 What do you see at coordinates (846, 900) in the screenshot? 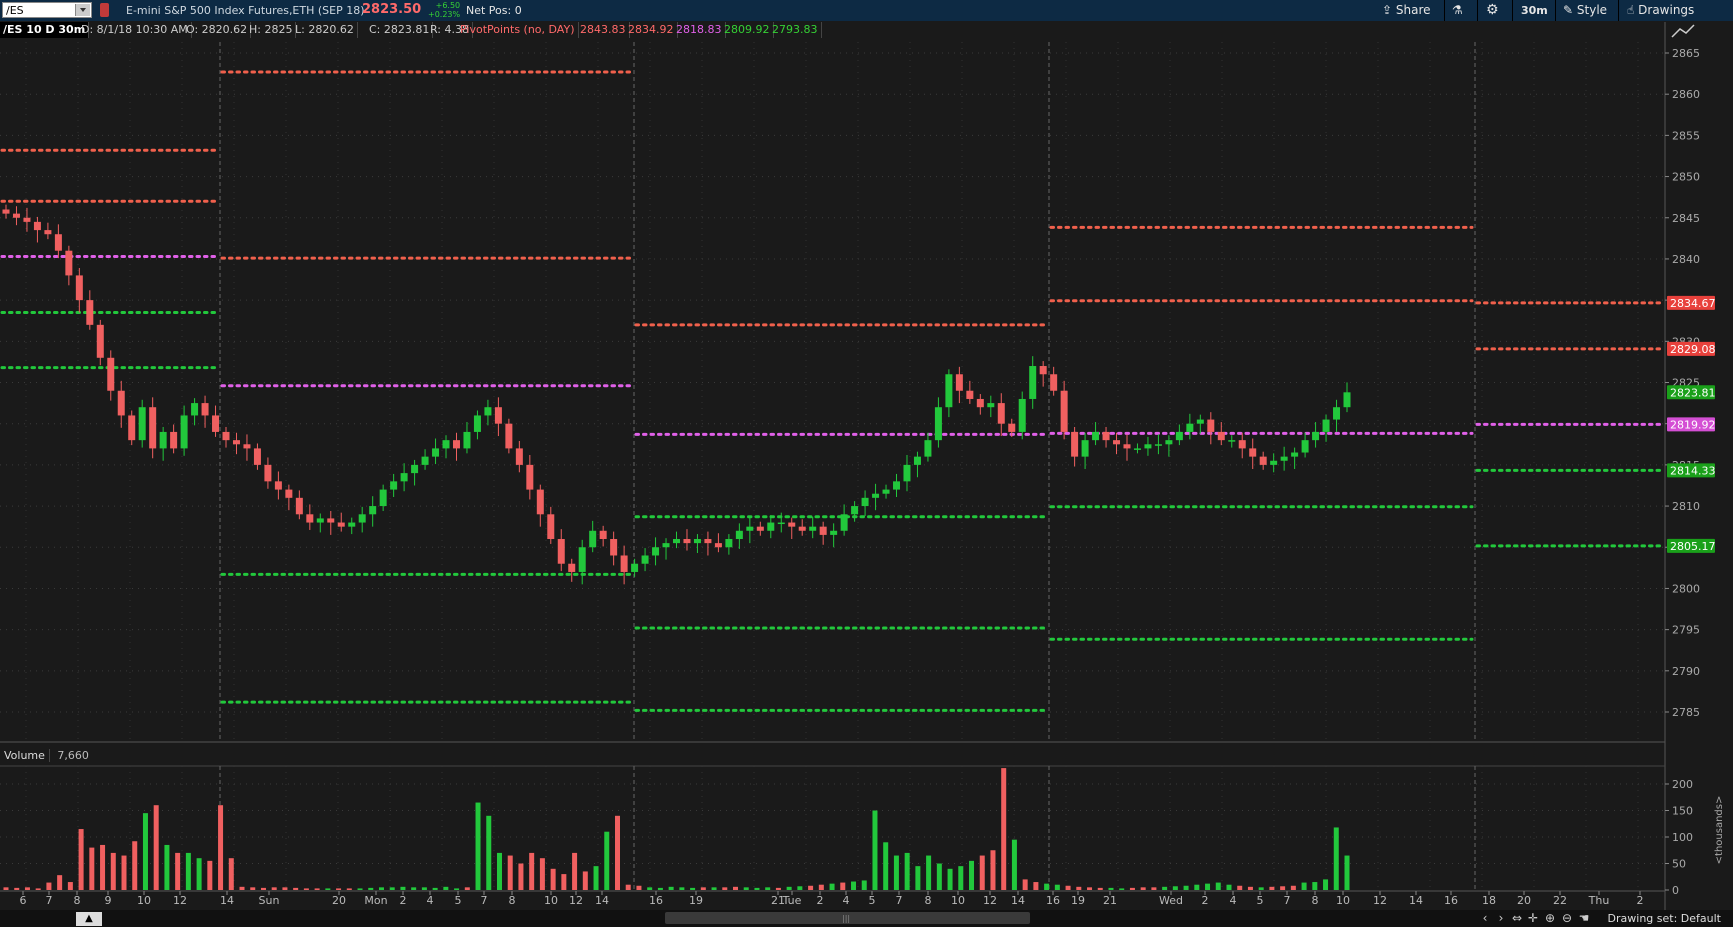
I see `time-tick-label: 4` at bounding box center [846, 900].